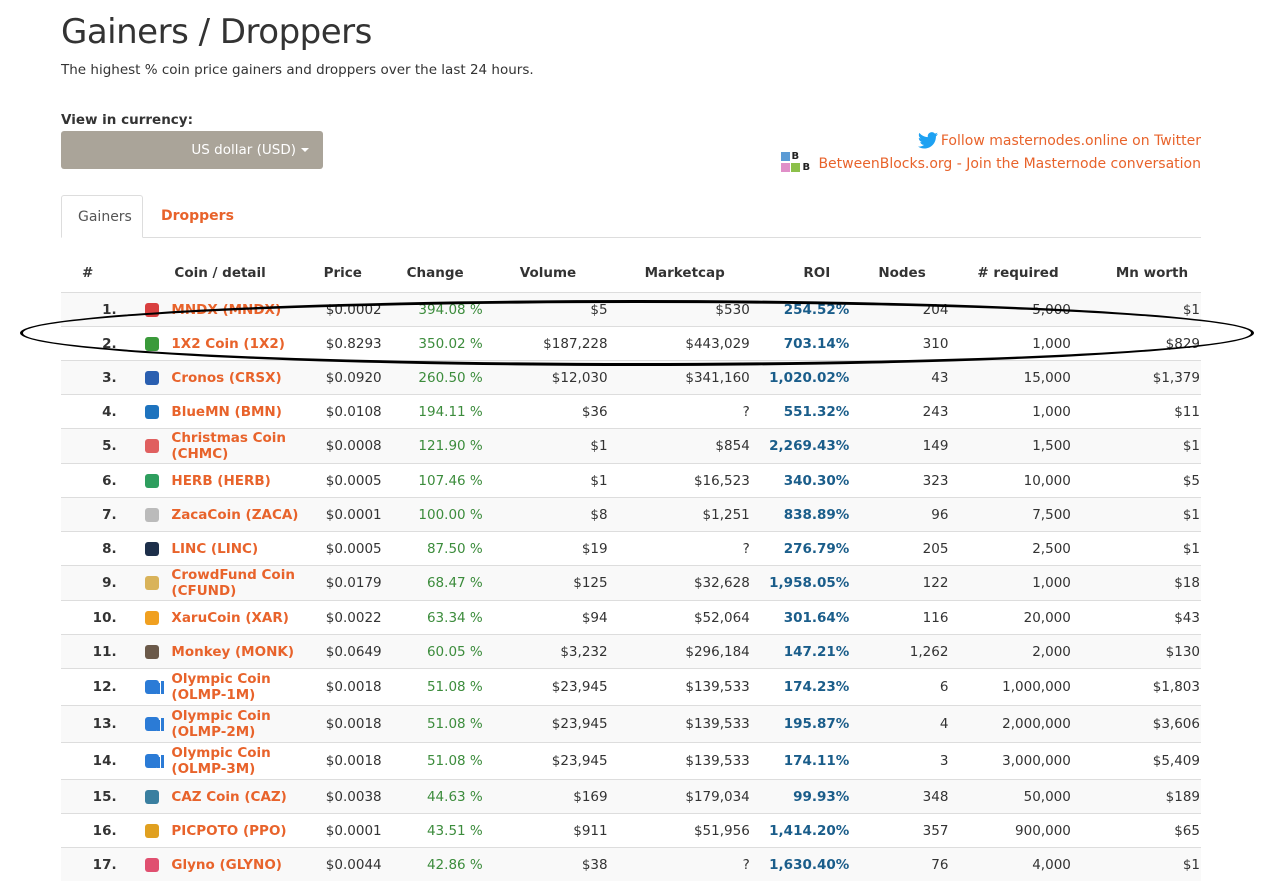  What do you see at coordinates (1136, 412) in the screenshot?
I see `row-mn-worth: $11` at bounding box center [1136, 412].